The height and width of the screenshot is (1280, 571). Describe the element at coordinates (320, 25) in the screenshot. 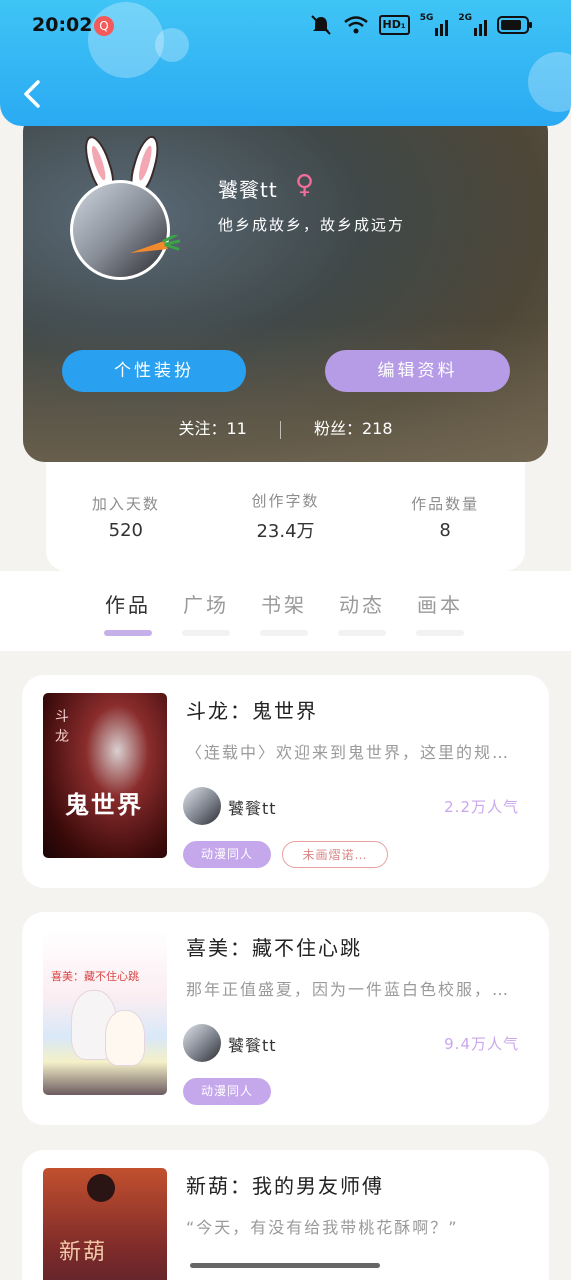

I see `mute-icon` at that location.